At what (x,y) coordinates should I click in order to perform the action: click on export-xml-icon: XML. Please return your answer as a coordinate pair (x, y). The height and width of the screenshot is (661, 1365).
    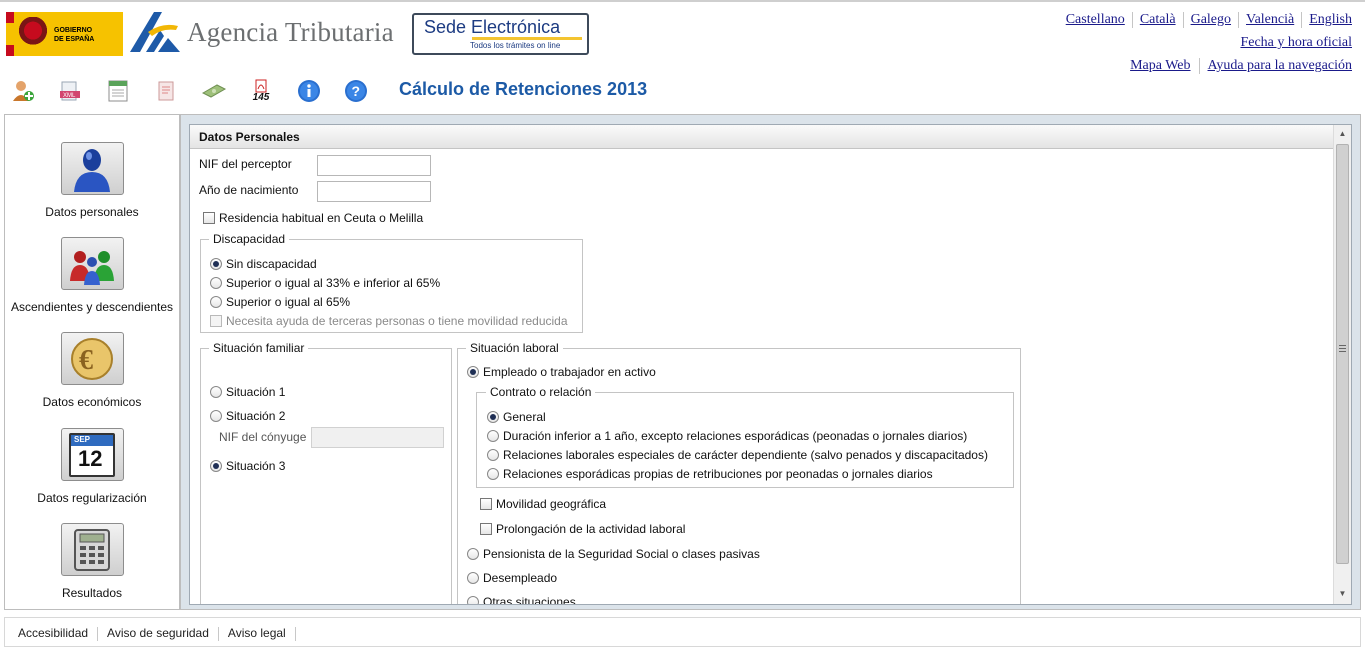
    Looking at the image, I should click on (70, 91).